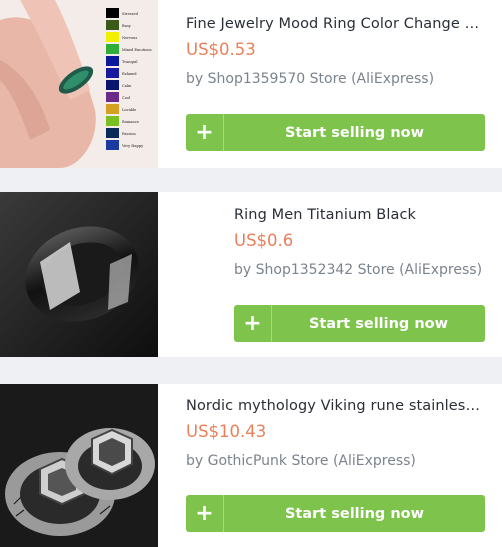 Image resolution: width=502 pixels, height=547 pixels. I want to click on svg-text: Calm, so click(127, 86).